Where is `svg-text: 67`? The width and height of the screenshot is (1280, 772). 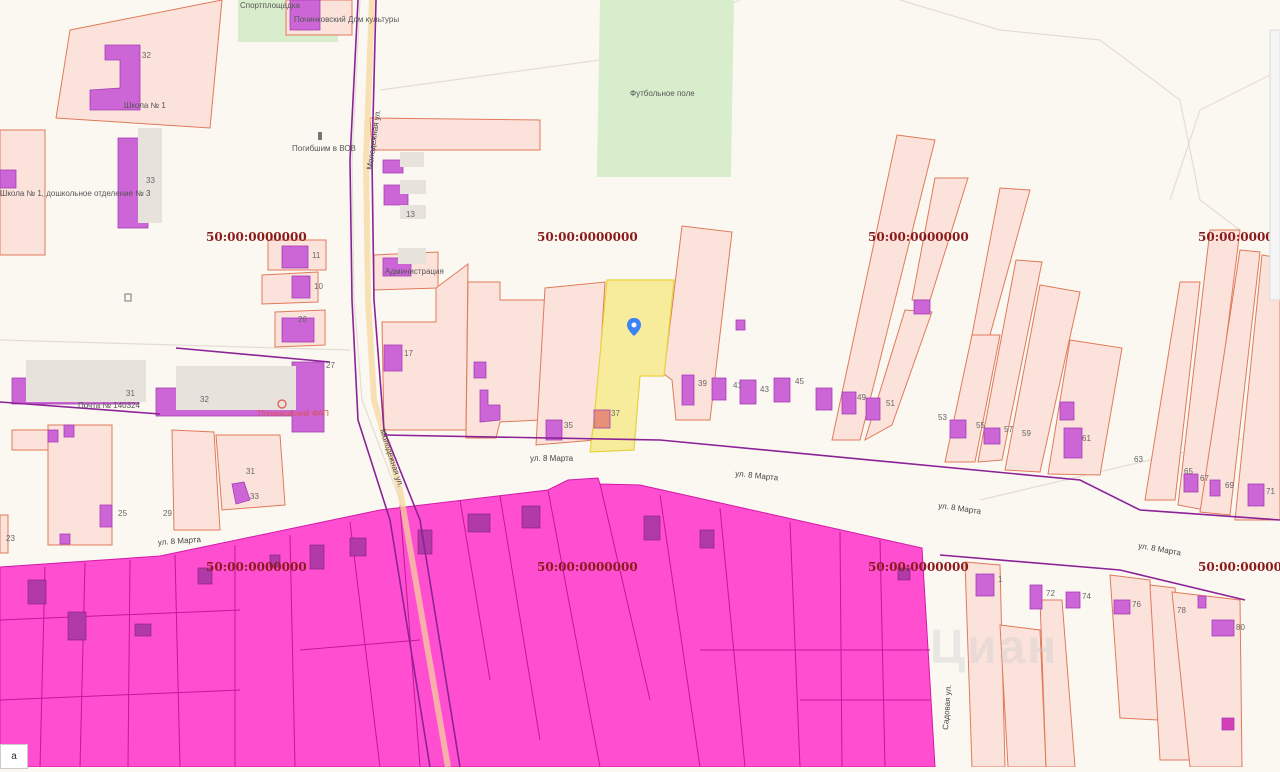
svg-text: 67 is located at coordinates (1204, 478).